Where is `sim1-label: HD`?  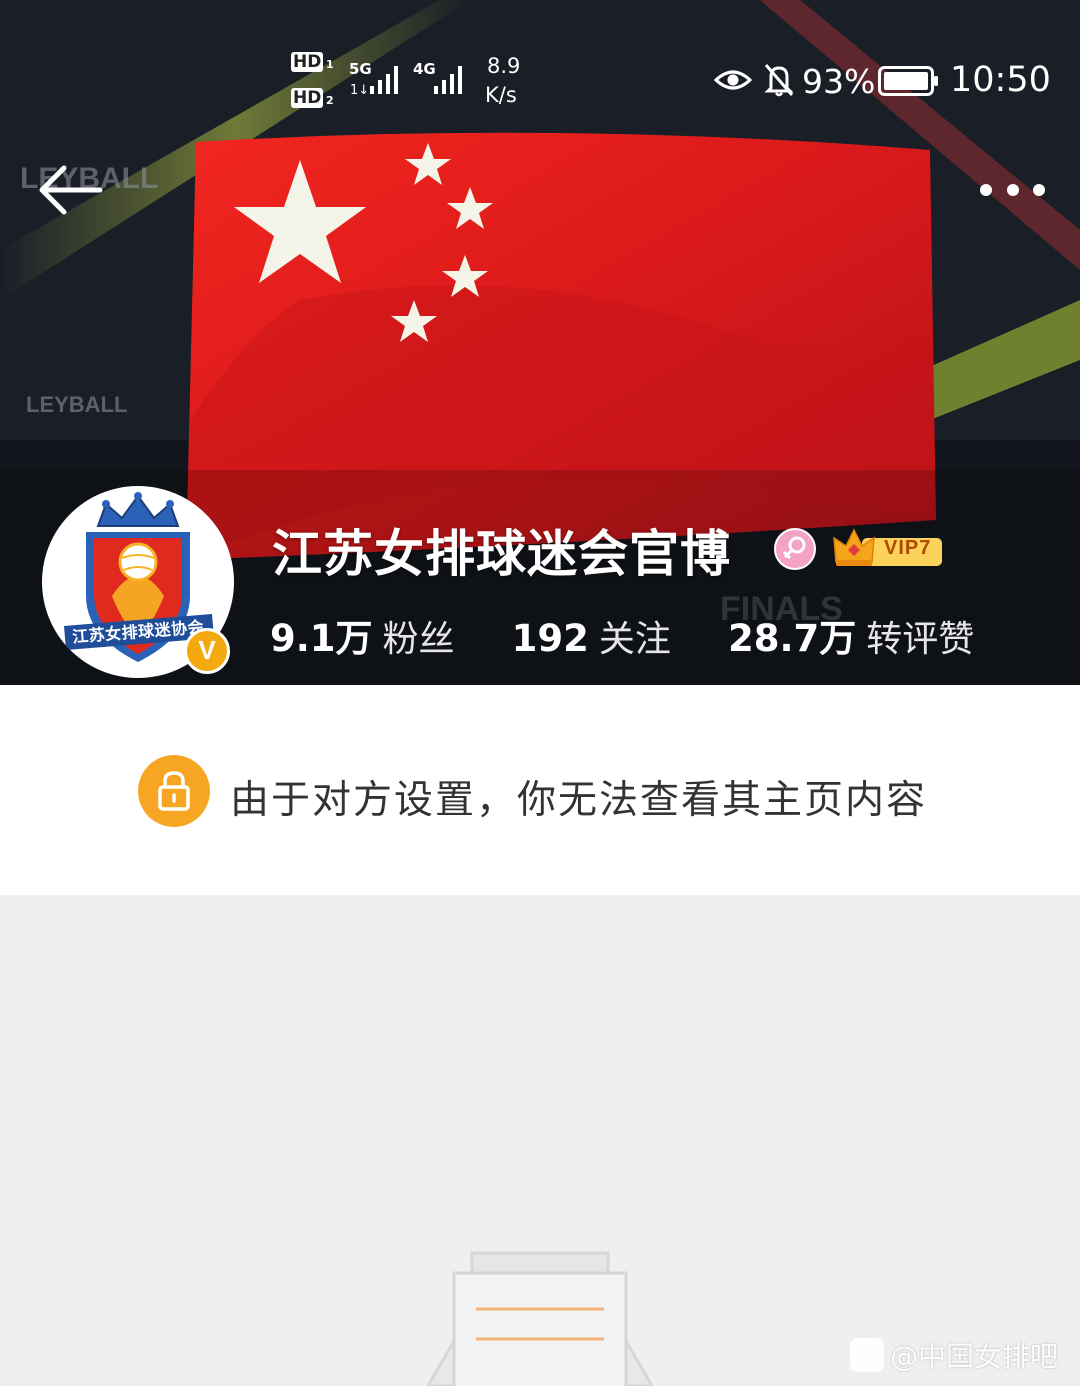
sim1-label: HD is located at coordinates (307, 62).